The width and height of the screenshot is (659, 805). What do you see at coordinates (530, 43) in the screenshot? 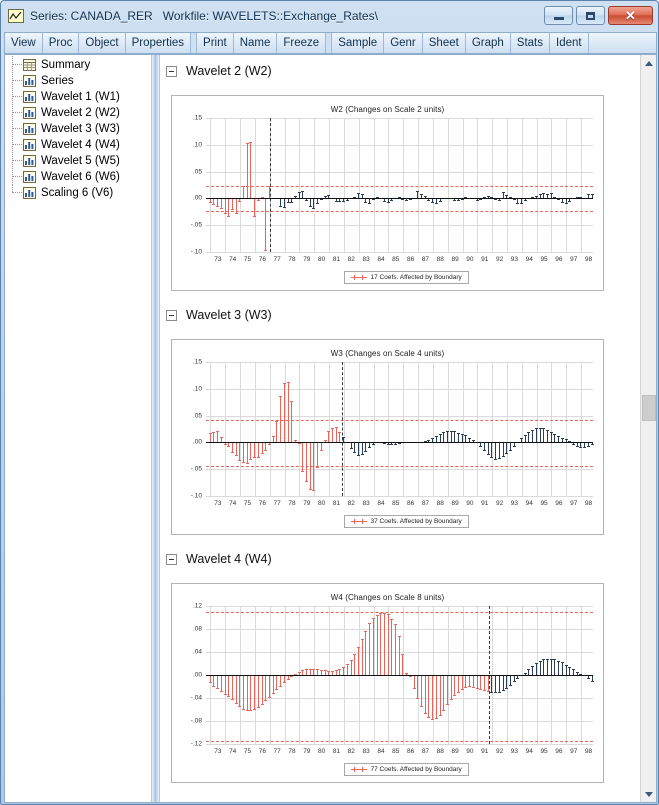
I see `toolbar-button-stats: Stats` at bounding box center [530, 43].